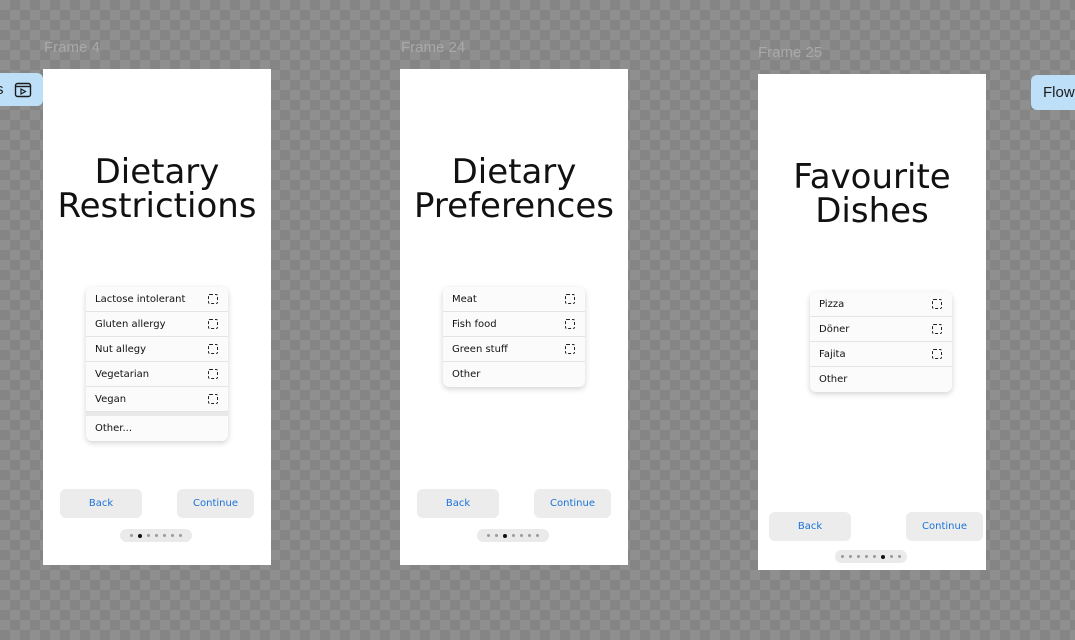 Image resolution: width=1075 pixels, height=640 pixels. What do you see at coordinates (157, 349) in the screenshot?
I see `list-item: Nut allegy` at bounding box center [157, 349].